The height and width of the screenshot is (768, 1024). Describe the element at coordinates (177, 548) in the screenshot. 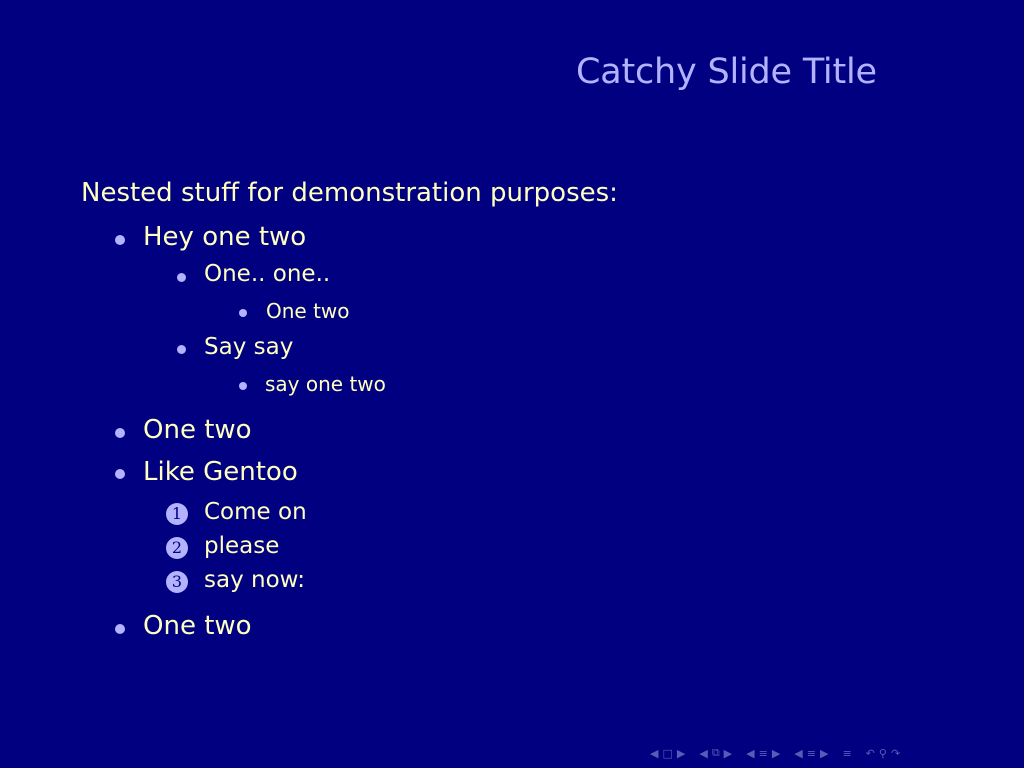

I see `enum-number-icon: 2` at that location.